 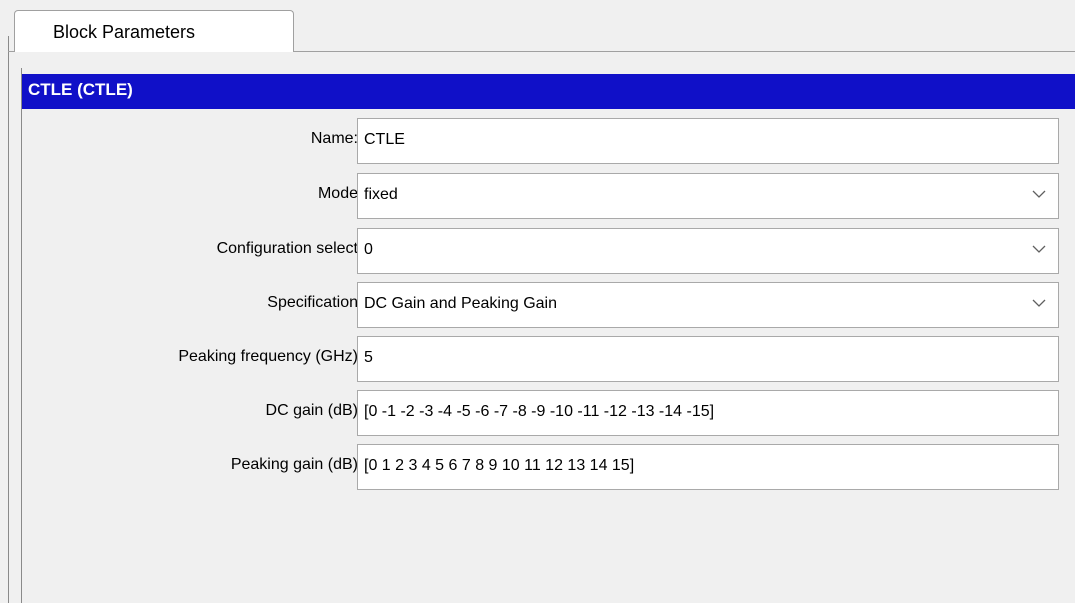 I want to click on param-label-configuration-select: Configuration select, so click(x=287, y=248).